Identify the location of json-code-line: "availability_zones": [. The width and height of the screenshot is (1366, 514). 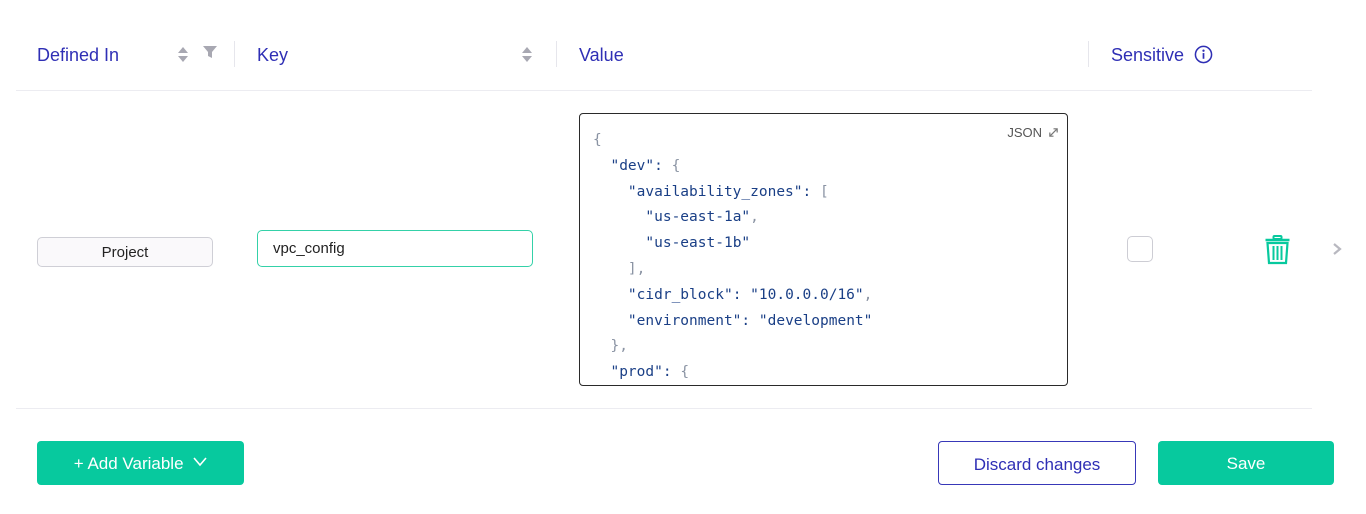
(728, 191).